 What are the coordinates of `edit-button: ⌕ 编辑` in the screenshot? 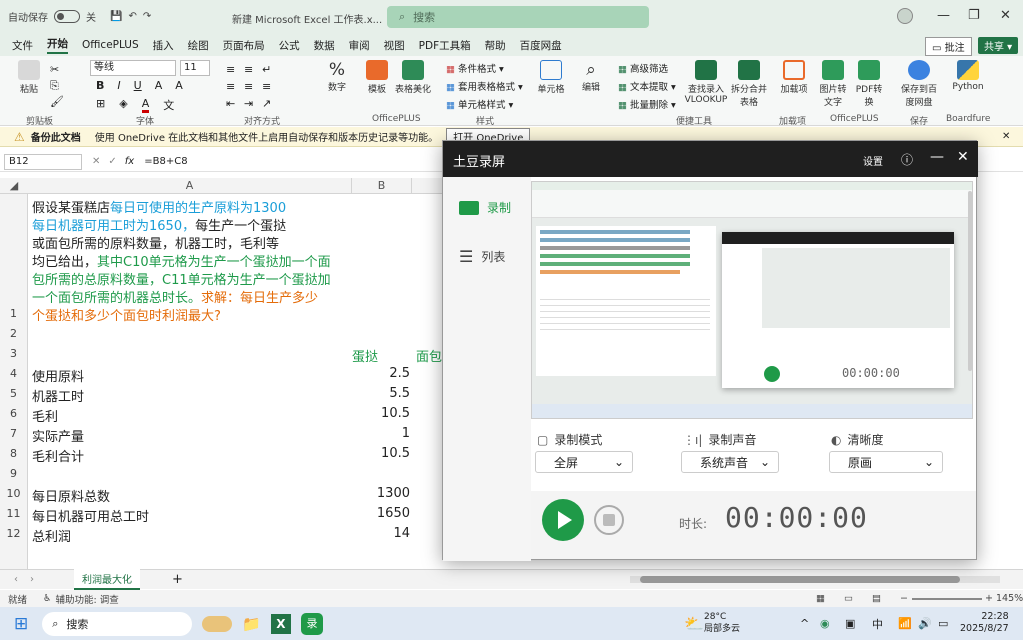 It's located at (591, 76).